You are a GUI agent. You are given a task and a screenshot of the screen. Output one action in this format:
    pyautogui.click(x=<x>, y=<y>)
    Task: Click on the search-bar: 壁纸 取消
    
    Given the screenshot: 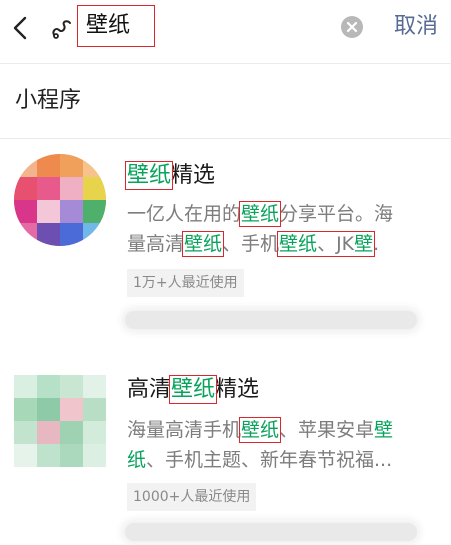 What is the action you would take?
    pyautogui.click(x=225, y=28)
    